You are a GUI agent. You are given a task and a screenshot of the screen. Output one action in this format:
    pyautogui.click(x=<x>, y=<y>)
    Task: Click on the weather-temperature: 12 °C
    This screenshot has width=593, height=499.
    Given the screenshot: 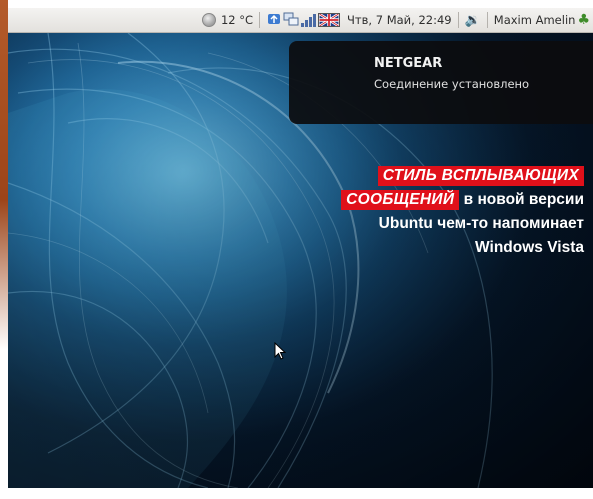 What is the action you would take?
    pyautogui.click(x=237, y=20)
    